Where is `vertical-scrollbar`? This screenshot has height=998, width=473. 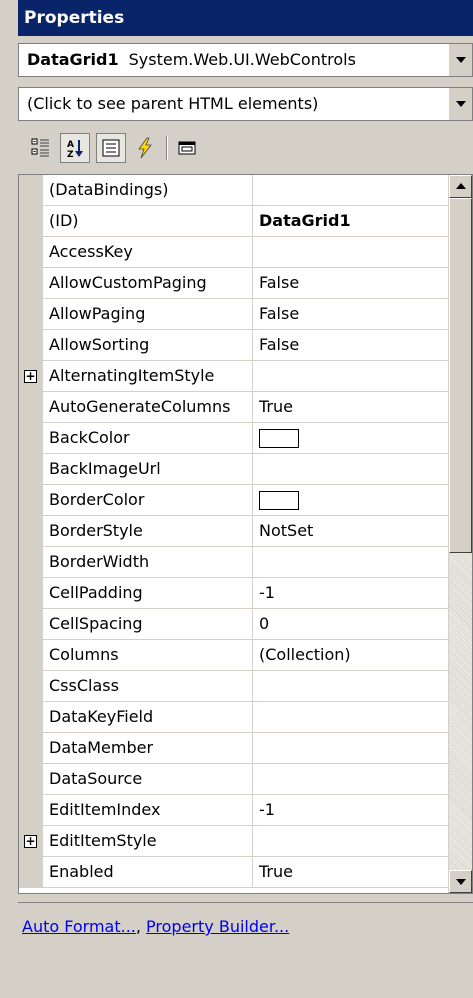
vertical-scrollbar is located at coordinates (460, 534).